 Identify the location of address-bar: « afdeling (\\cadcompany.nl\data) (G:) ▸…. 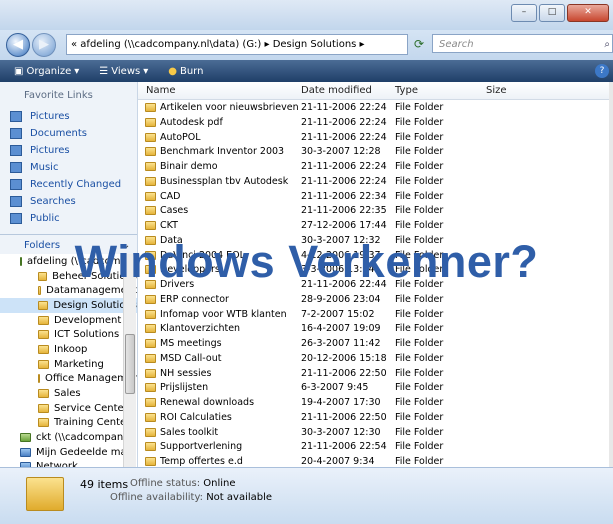
(237, 44).